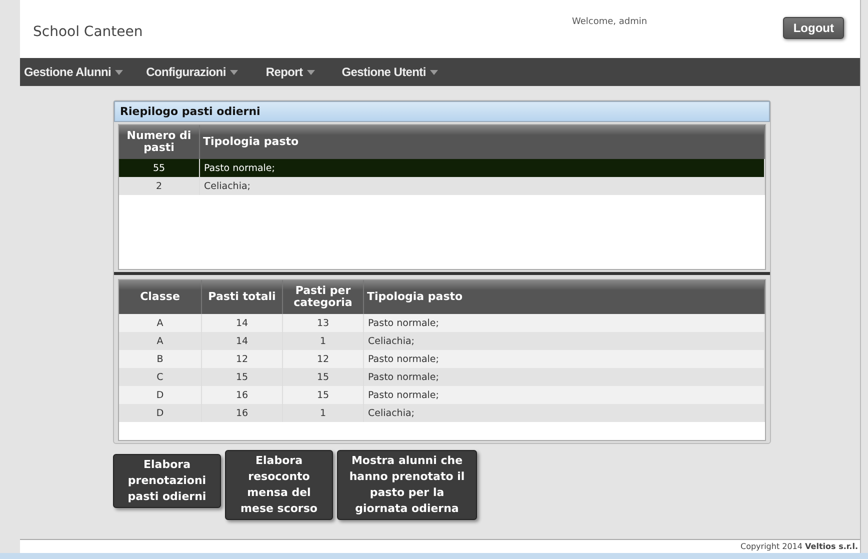 This screenshot has width=868, height=559. What do you see at coordinates (160, 377) in the screenshot?
I see `table-cell: C` at bounding box center [160, 377].